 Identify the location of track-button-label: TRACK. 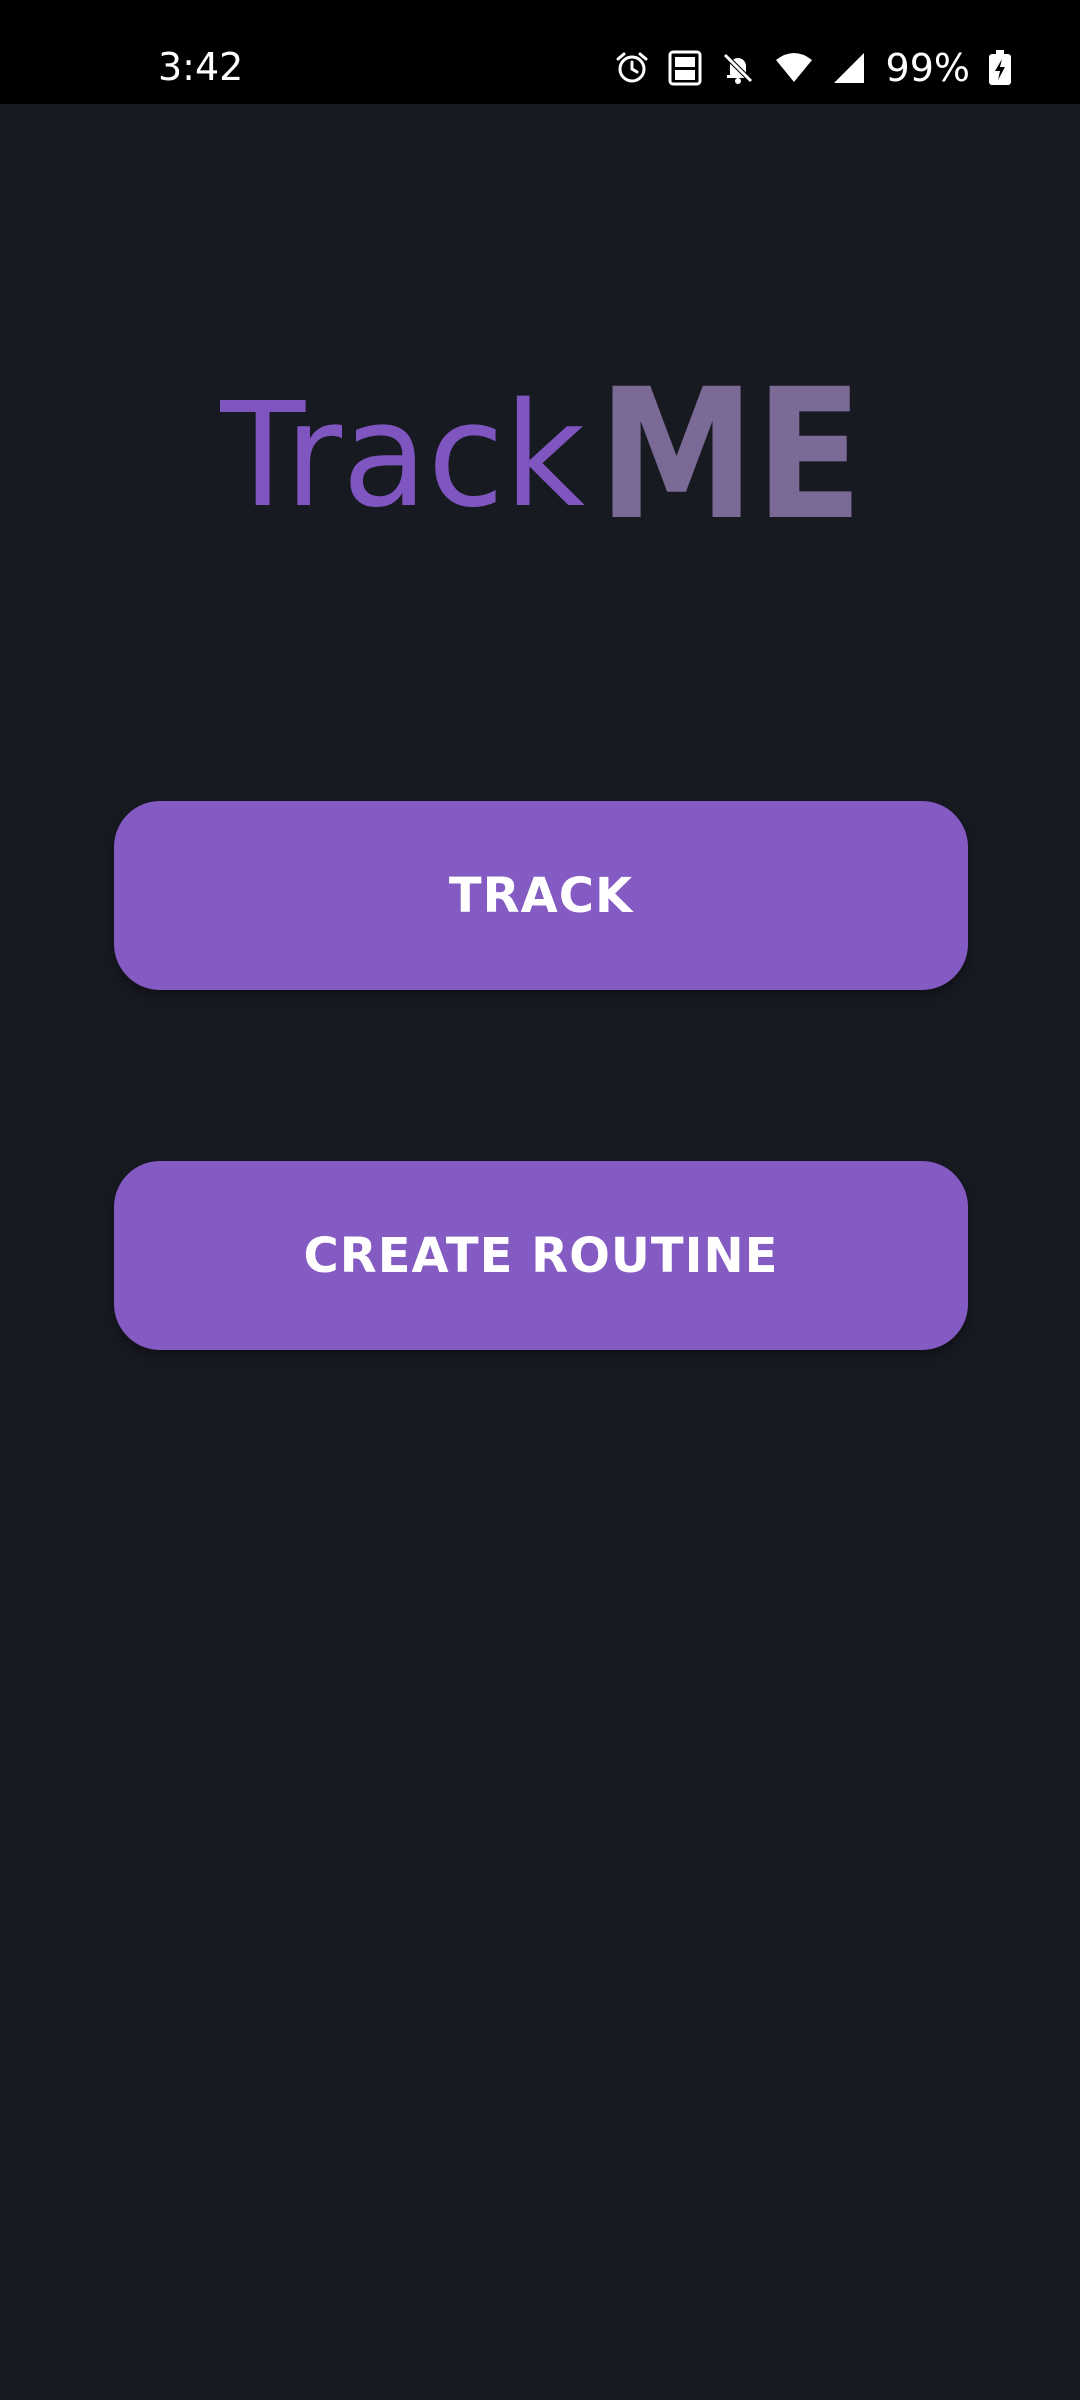
(541, 895).